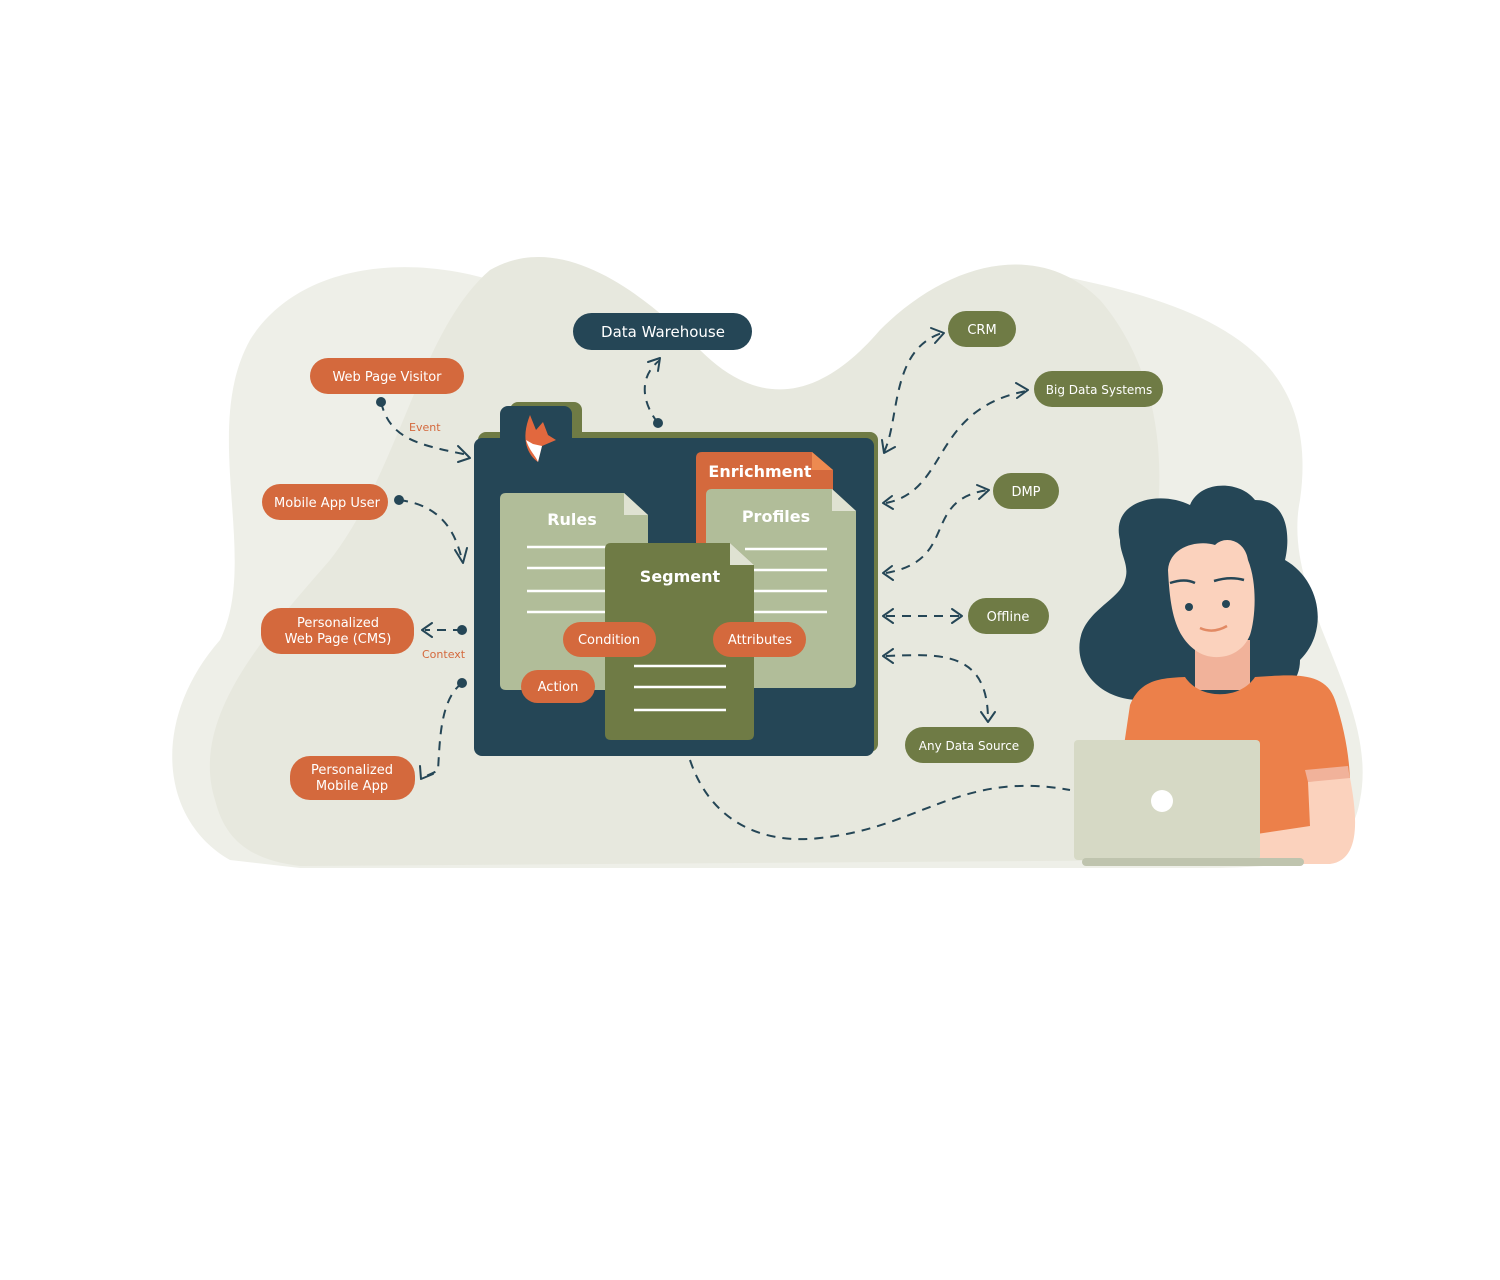  I want to click on personalized-mobile-app-node: Personalized Mobile App, so click(352, 778).